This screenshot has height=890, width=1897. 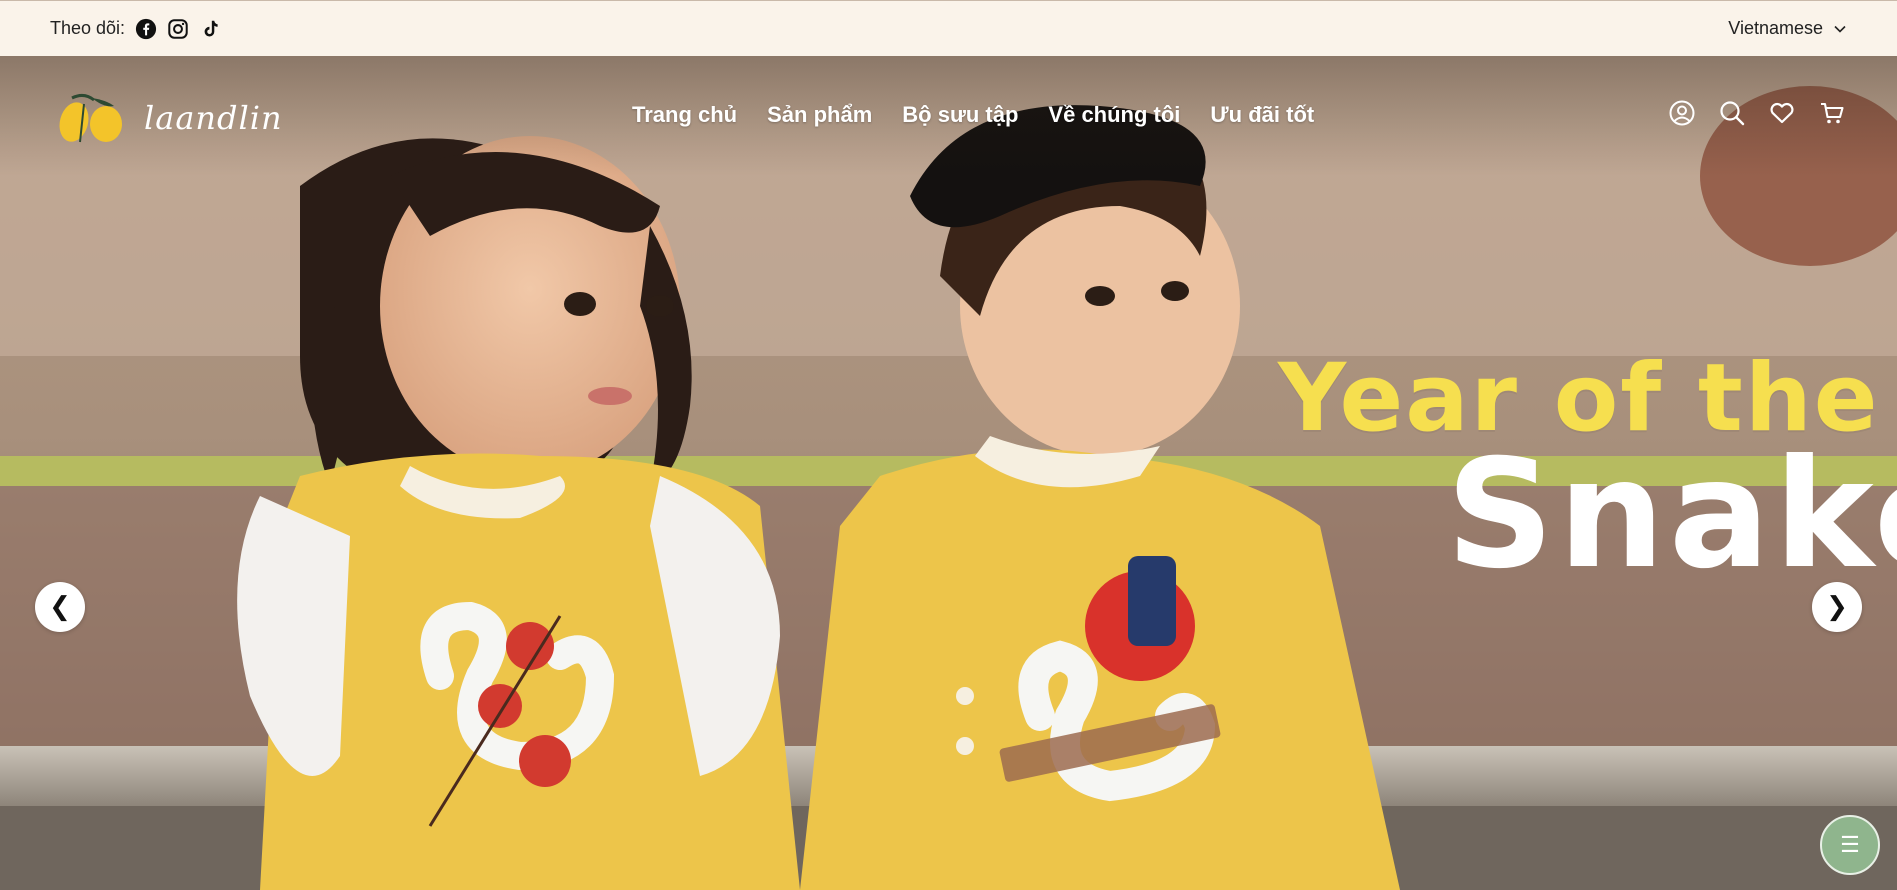 I want to click on headline-line-2: Snake, so click(x=1671, y=515).